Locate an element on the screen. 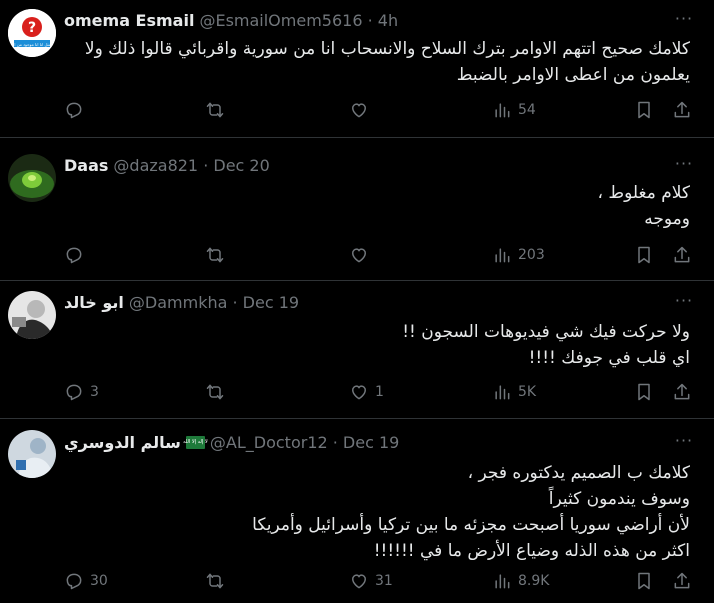  views-button: 54 is located at coordinates (514, 110).